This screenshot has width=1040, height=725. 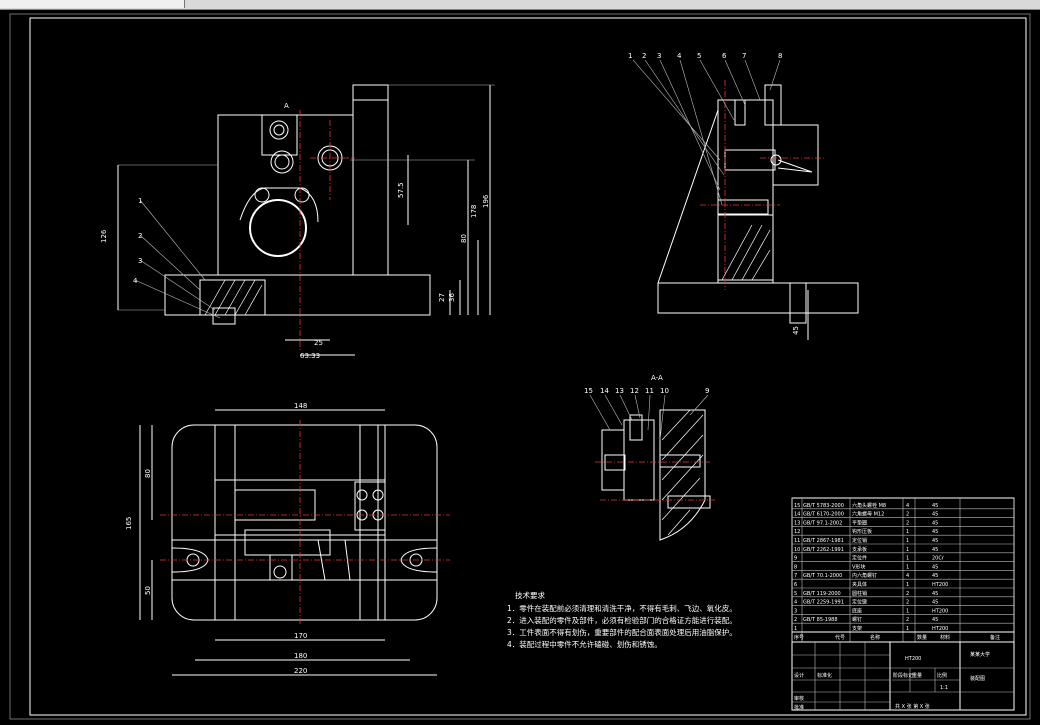 I want to click on parts-cell-name: 支承板, so click(x=859, y=549).